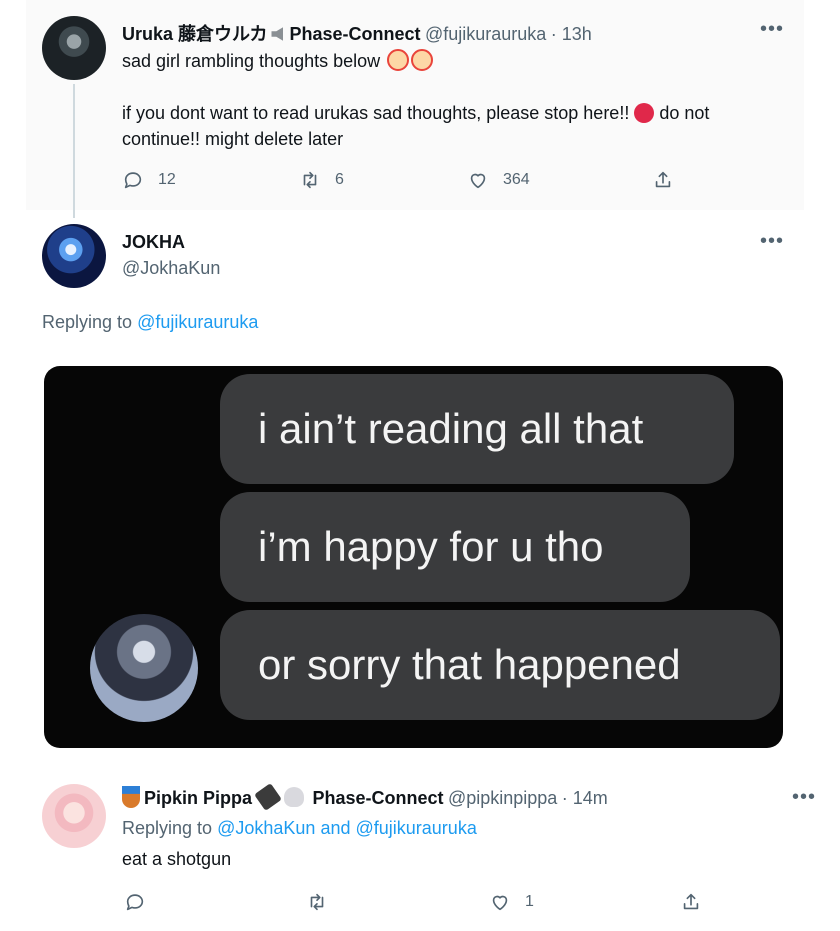 The image size is (840, 931). Describe the element at coordinates (277, 34) in the screenshot. I see `speaker-icon` at that location.